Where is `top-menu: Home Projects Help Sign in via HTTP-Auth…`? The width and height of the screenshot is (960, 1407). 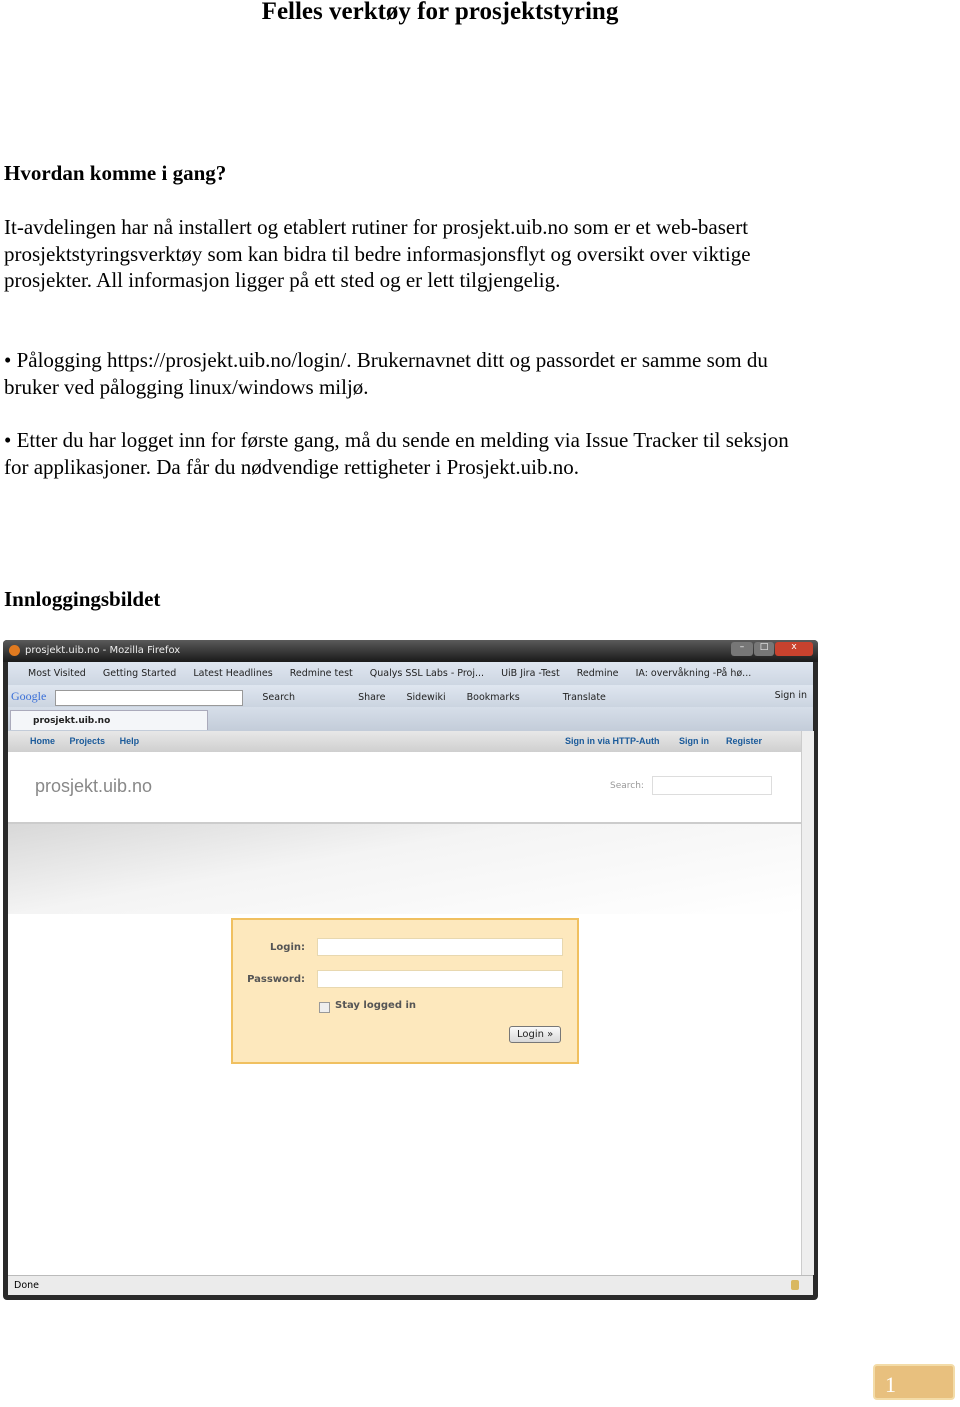
top-menu: Home Projects Help Sign in via HTTP-Auth… is located at coordinates (404, 741).